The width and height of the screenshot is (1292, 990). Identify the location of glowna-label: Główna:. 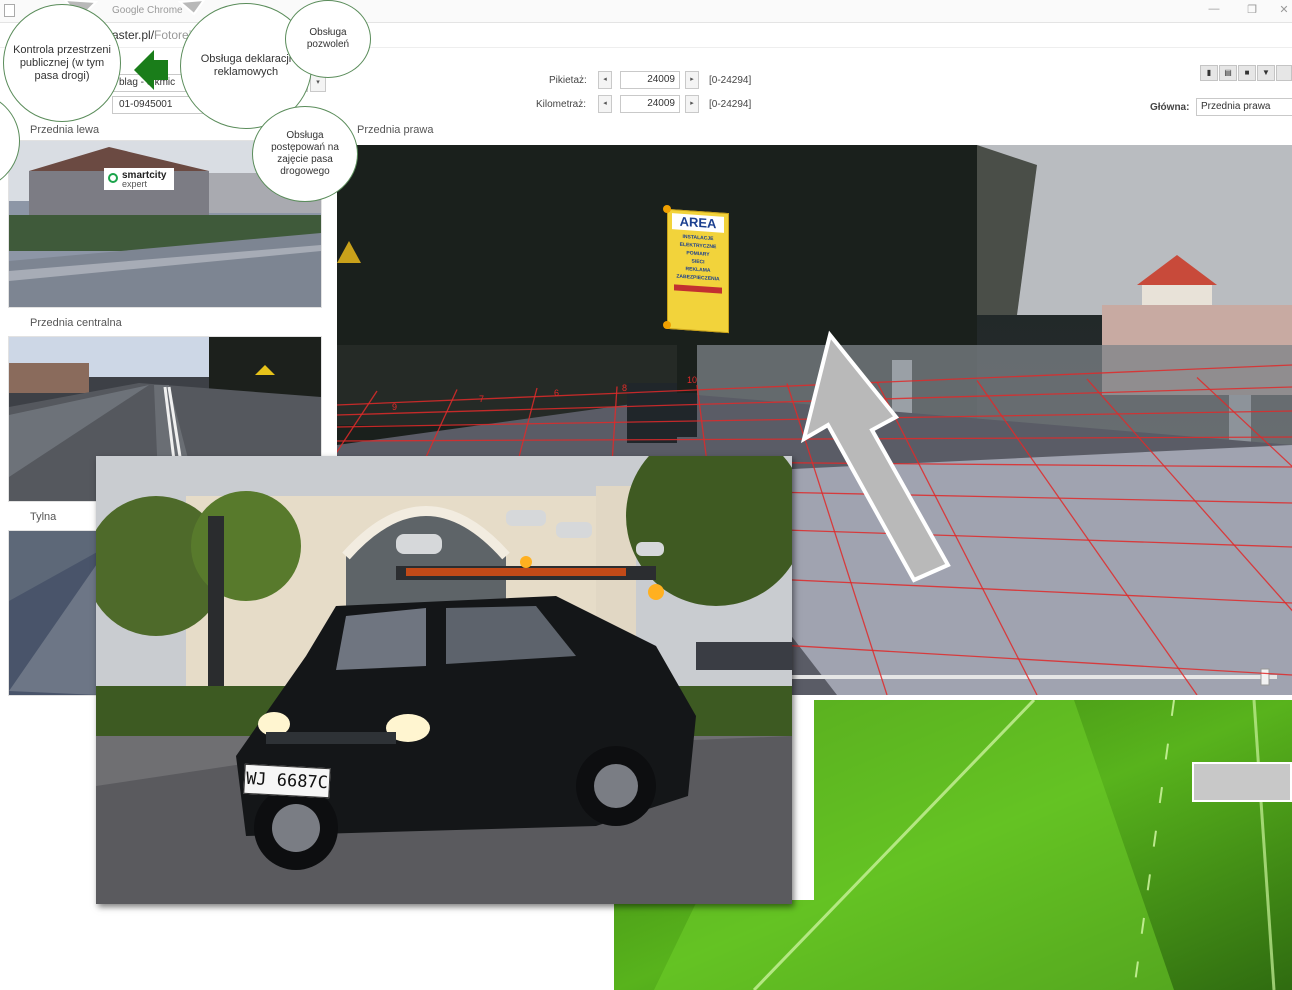
(1170, 107).